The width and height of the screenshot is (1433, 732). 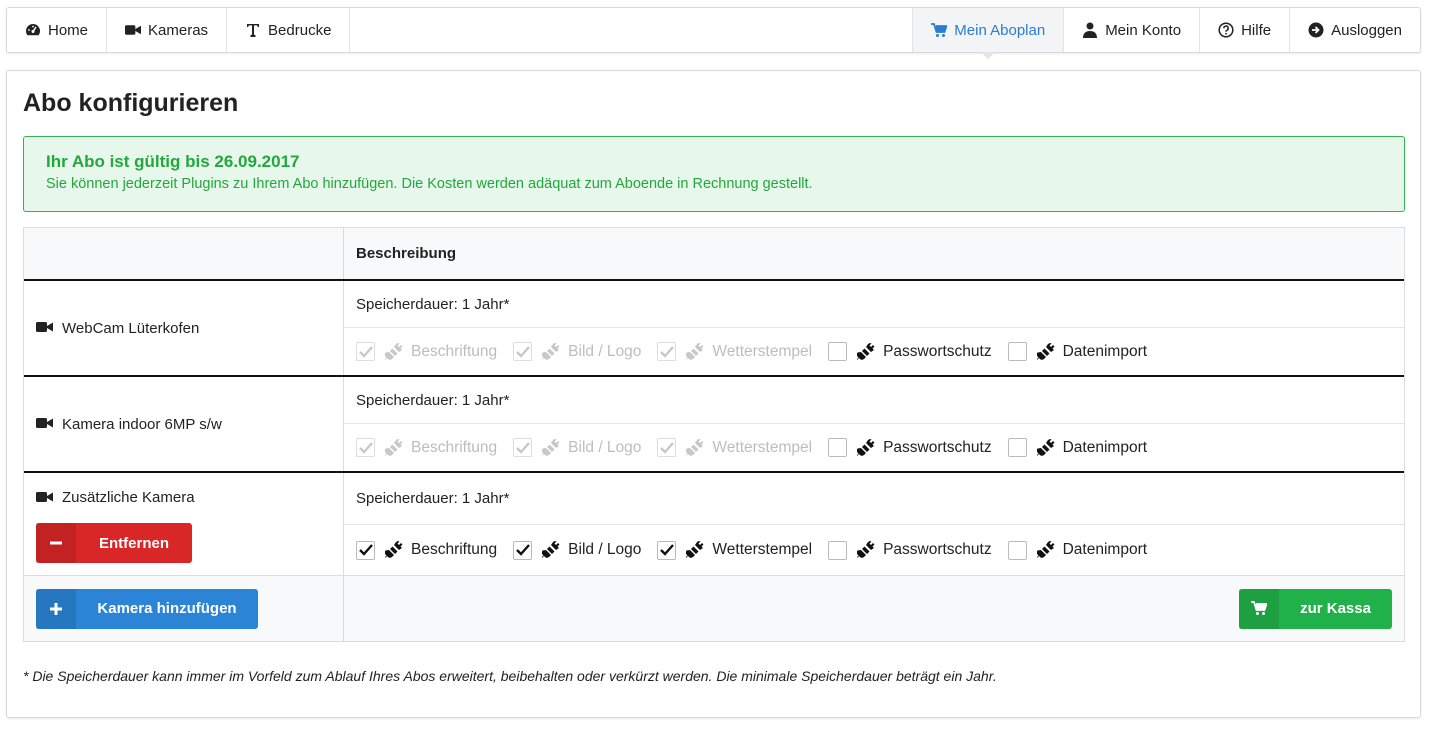 I want to click on camera-name-cell: WebCam Lüterkofen, so click(x=184, y=328).